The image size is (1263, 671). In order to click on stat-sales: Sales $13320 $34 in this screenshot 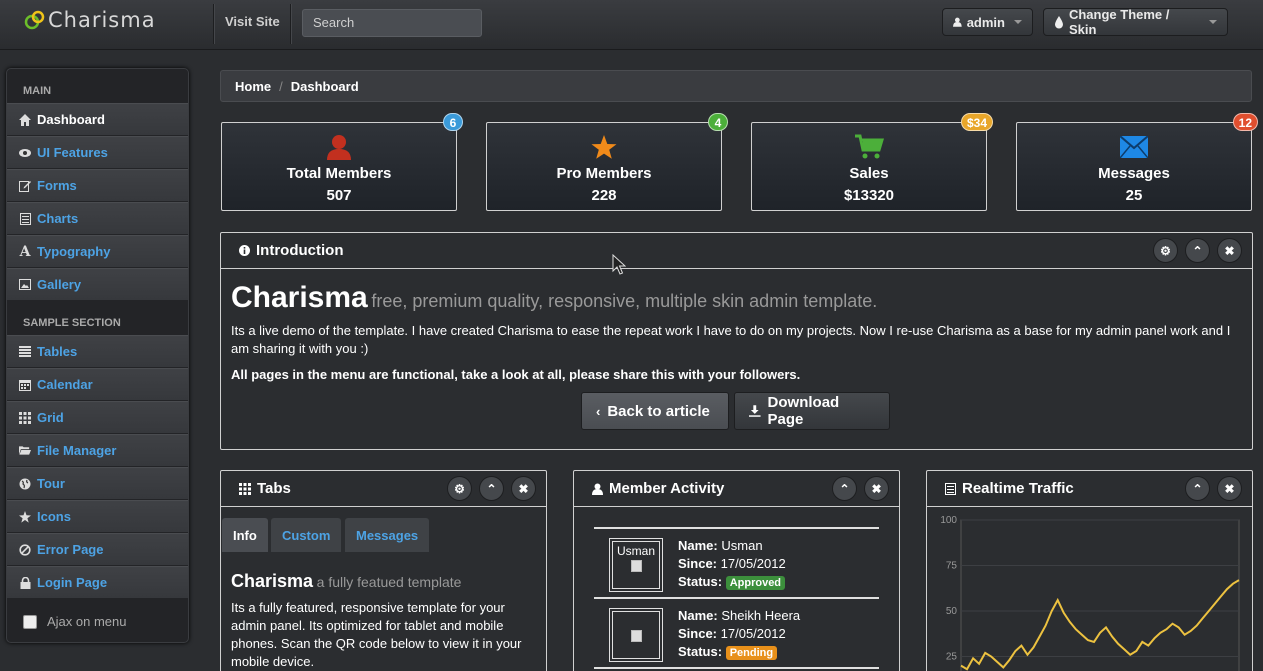, I will do `click(872, 162)`.